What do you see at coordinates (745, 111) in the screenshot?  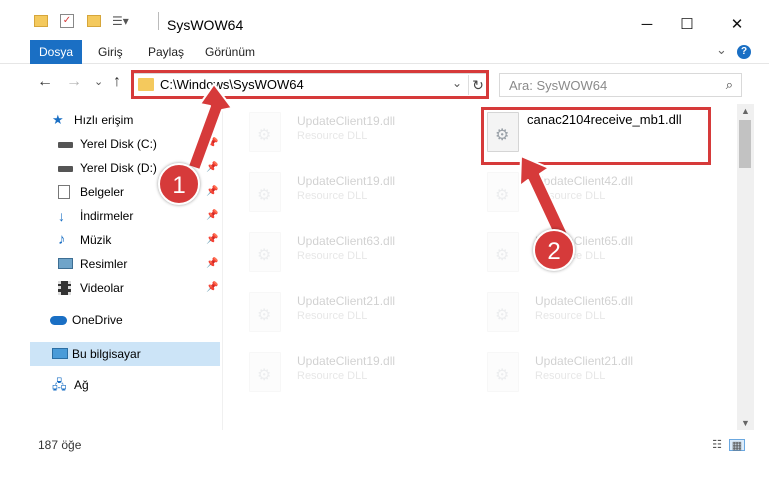 I see `scroll-up-icon: ▲` at bounding box center [745, 111].